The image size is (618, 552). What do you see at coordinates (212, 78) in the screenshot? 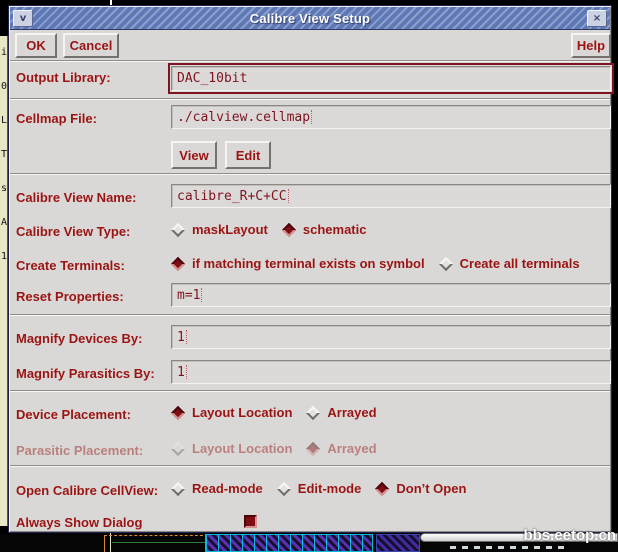
I see `output-library-value: DAC_10bit` at bounding box center [212, 78].